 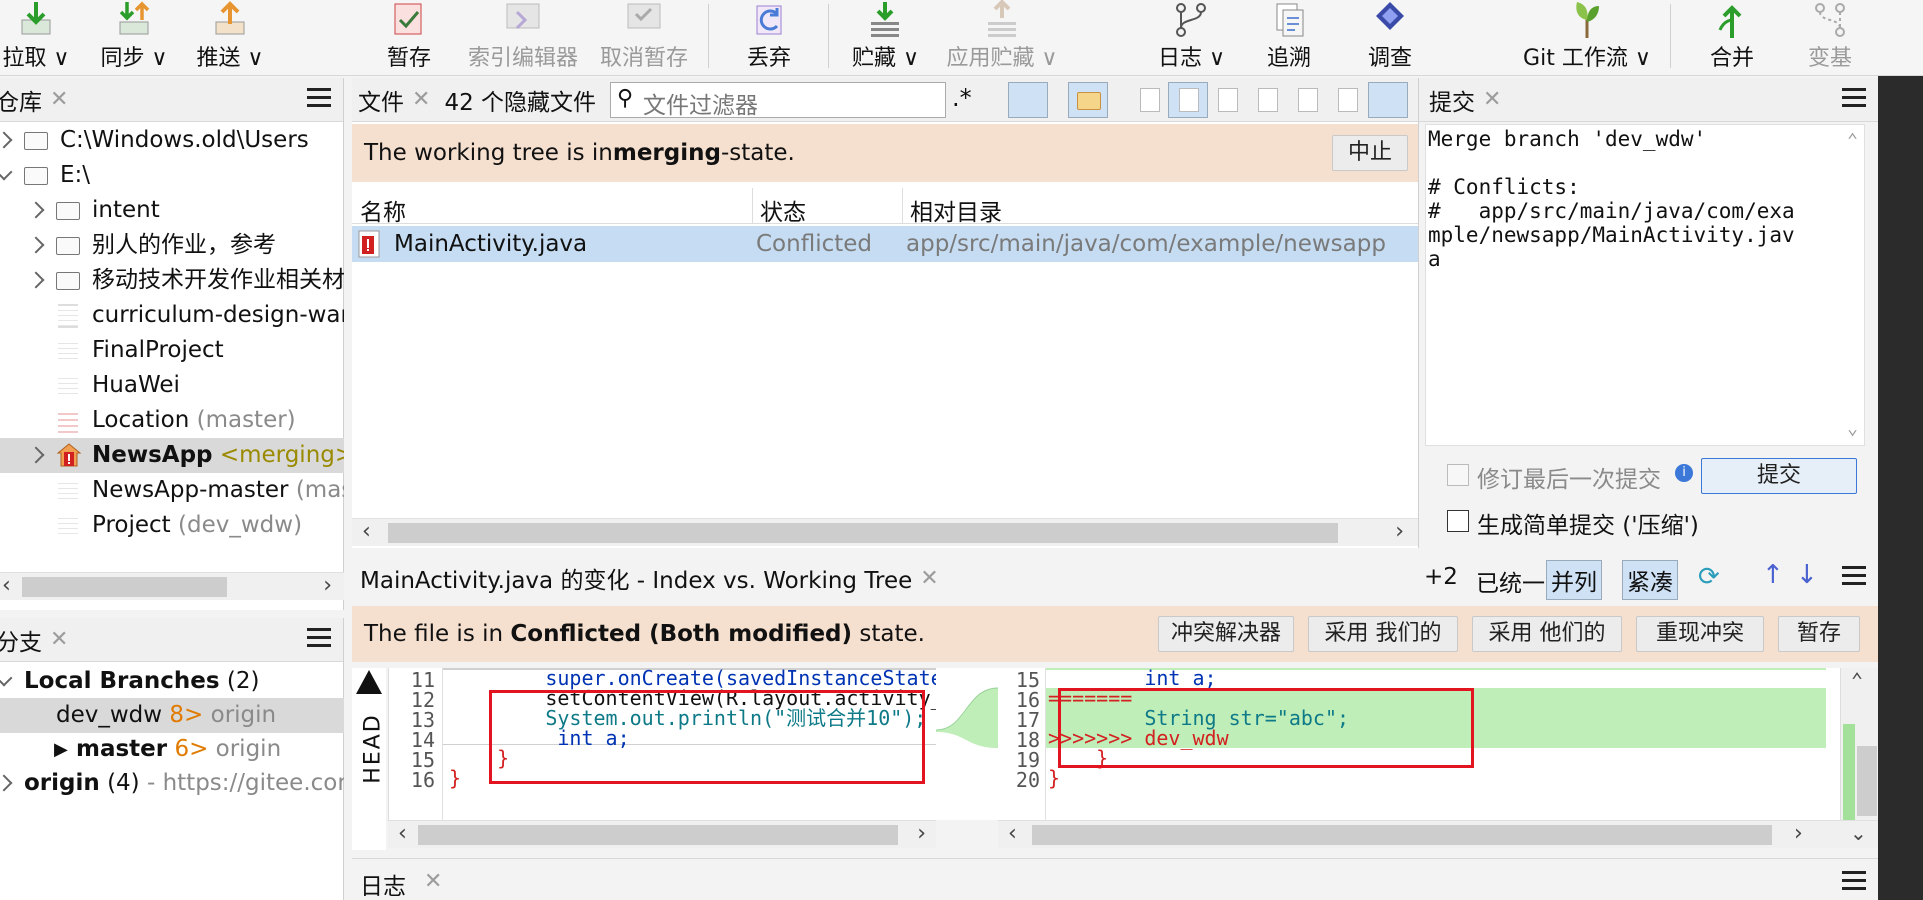 What do you see at coordinates (172, 210) in the screenshot?
I see `repo-item: intent` at bounding box center [172, 210].